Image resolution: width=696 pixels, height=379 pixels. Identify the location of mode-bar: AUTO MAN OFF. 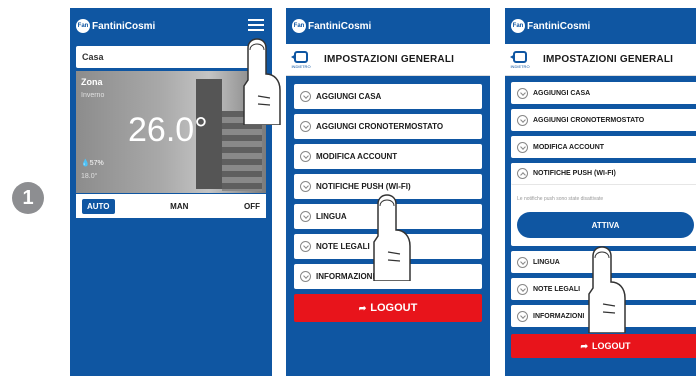
(171, 206).